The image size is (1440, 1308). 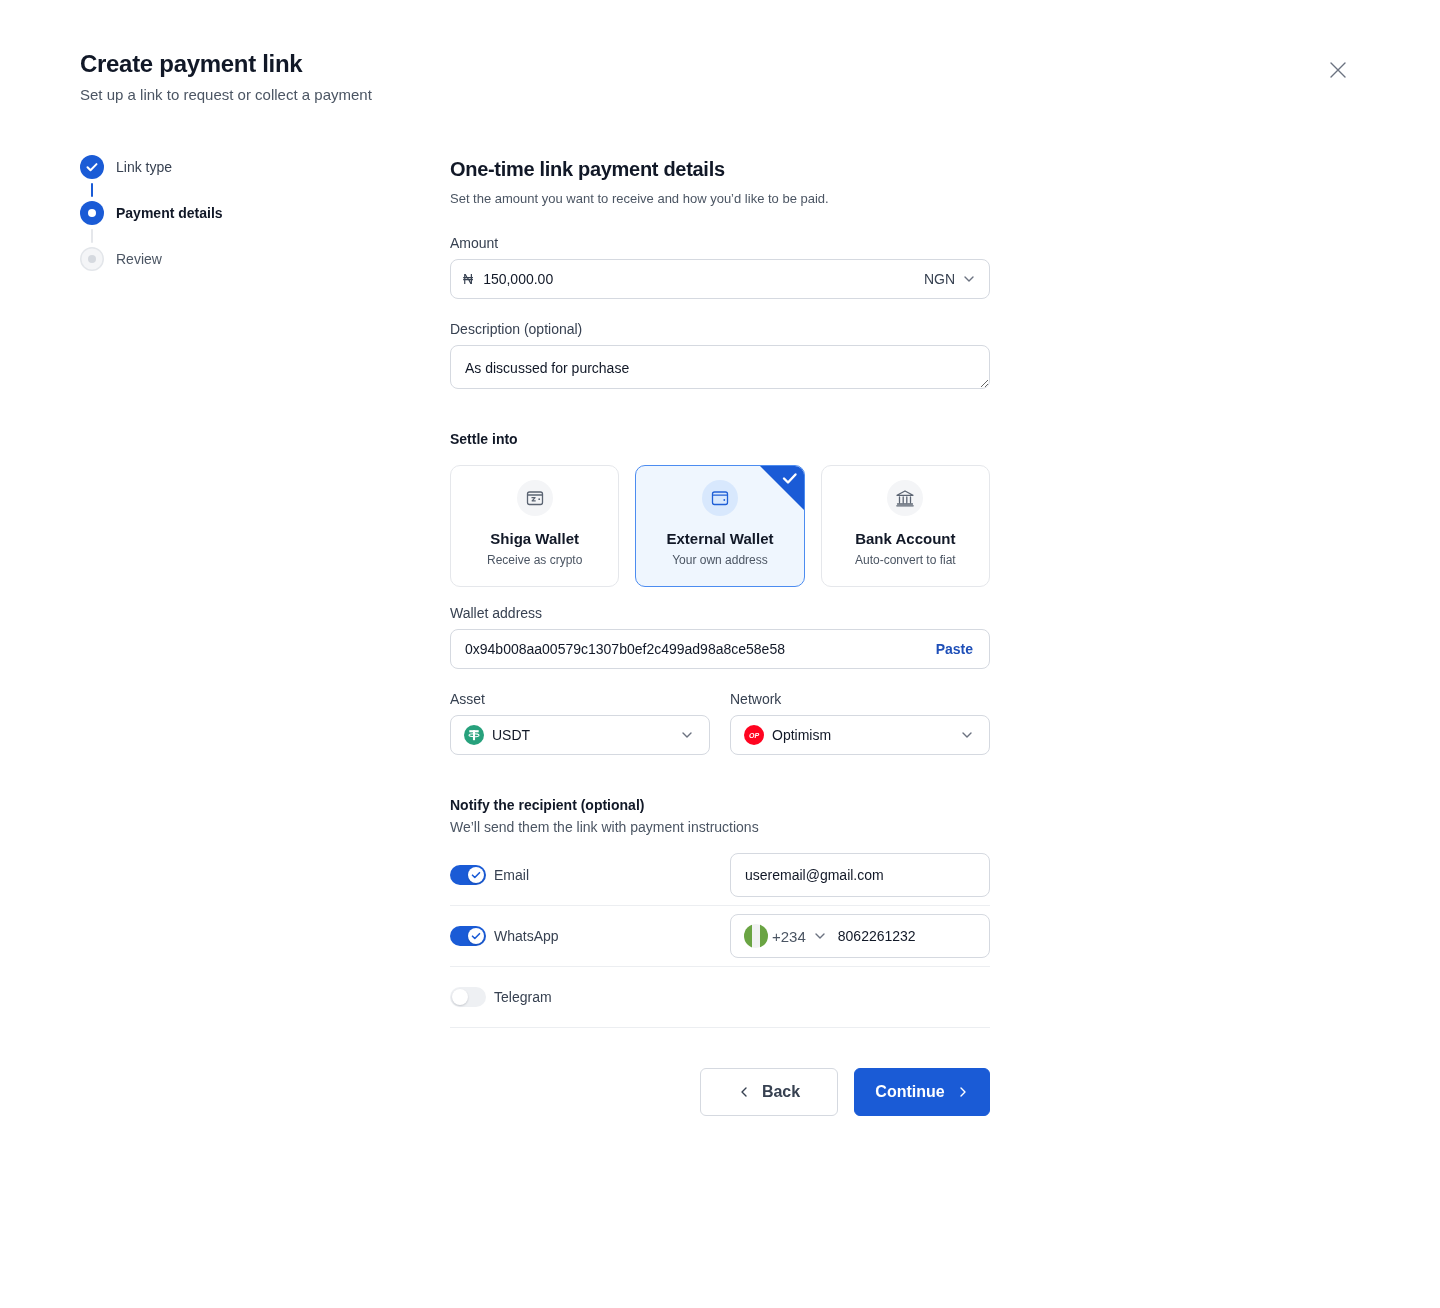 What do you see at coordinates (526, 936) in the screenshot?
I see `channel-label: WhatsApp` at bounding box center [526, 936].